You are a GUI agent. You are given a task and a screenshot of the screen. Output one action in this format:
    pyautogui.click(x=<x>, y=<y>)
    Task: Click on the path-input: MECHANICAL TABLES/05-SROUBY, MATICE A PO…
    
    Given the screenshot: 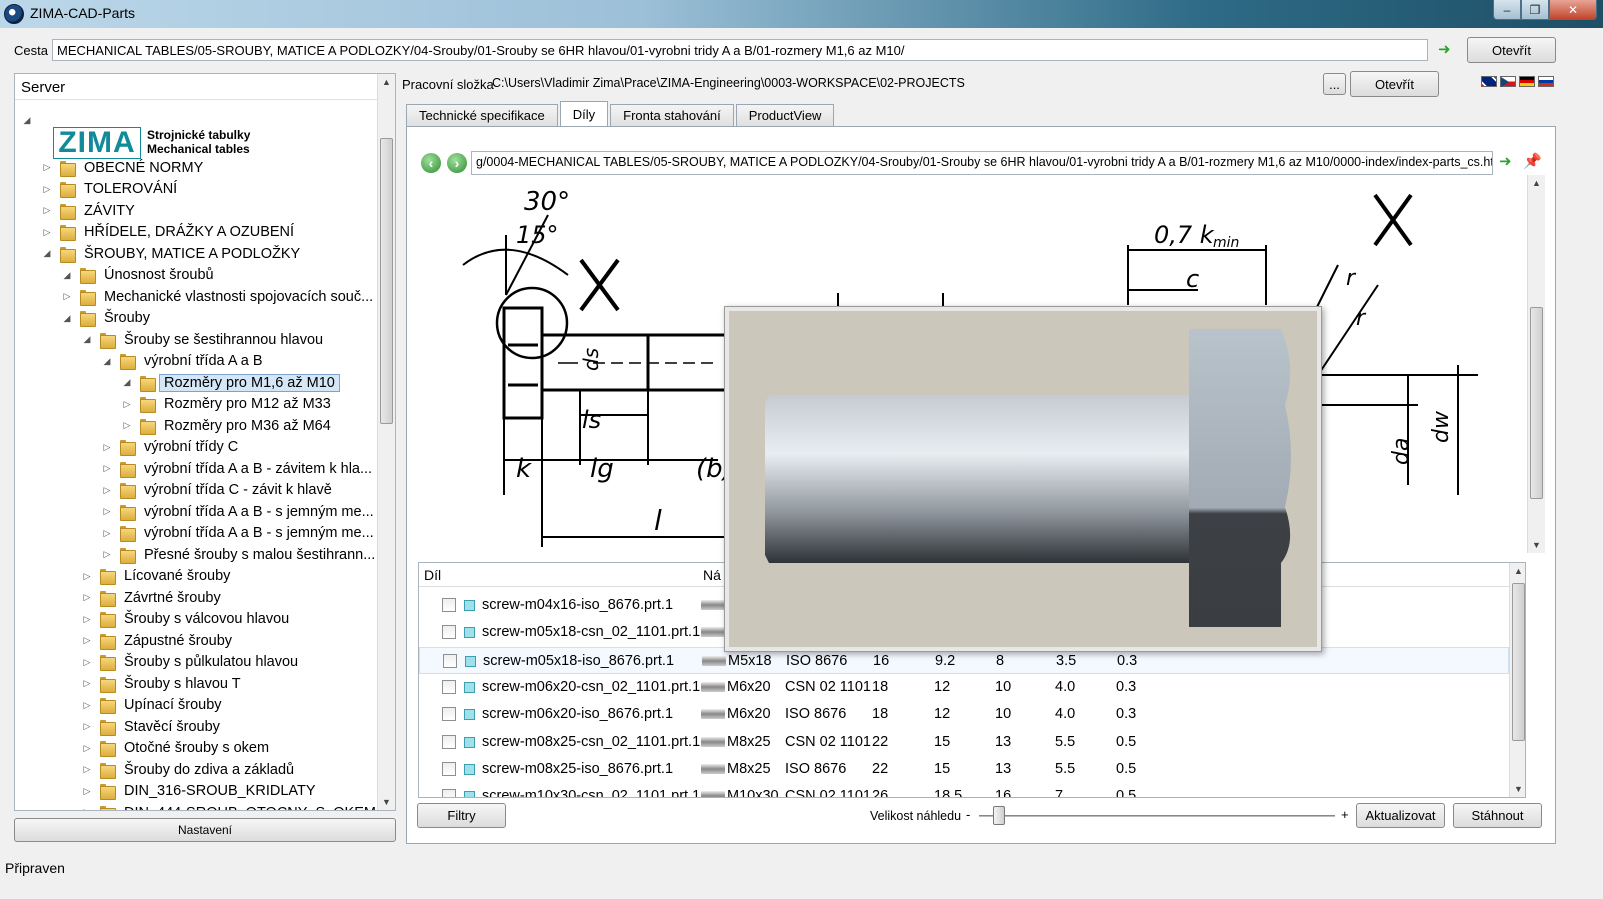 What is the action you would take?
    pyautogui.click(x=740, y=50)
    